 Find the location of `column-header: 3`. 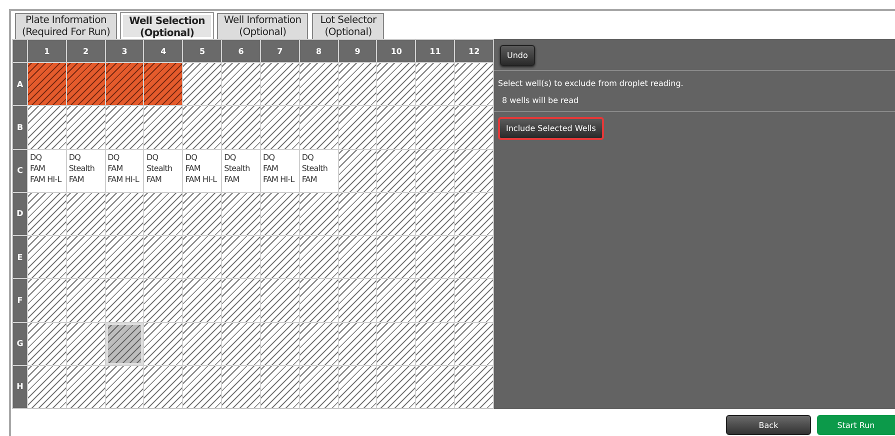

column-header: 3 is located at coordinates (125, 51).